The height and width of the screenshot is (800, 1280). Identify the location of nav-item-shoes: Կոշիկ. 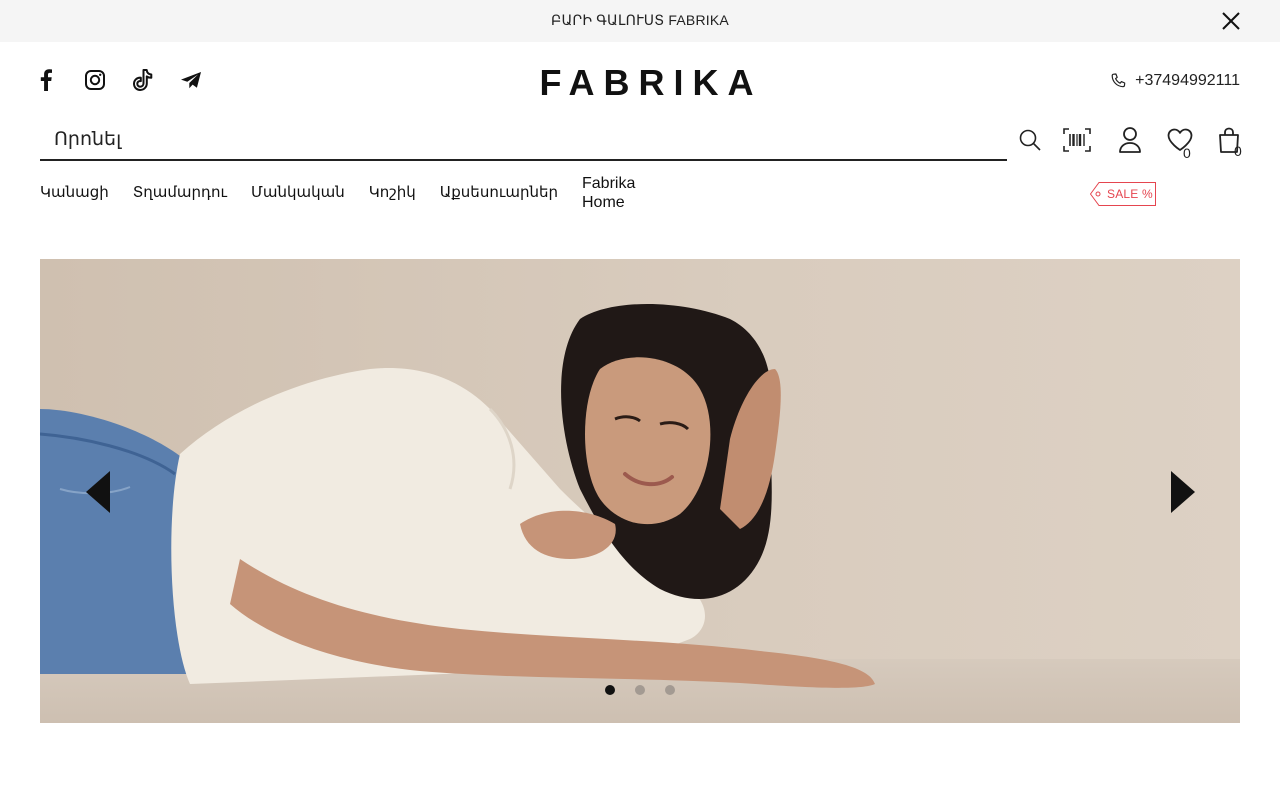
(392, 188).